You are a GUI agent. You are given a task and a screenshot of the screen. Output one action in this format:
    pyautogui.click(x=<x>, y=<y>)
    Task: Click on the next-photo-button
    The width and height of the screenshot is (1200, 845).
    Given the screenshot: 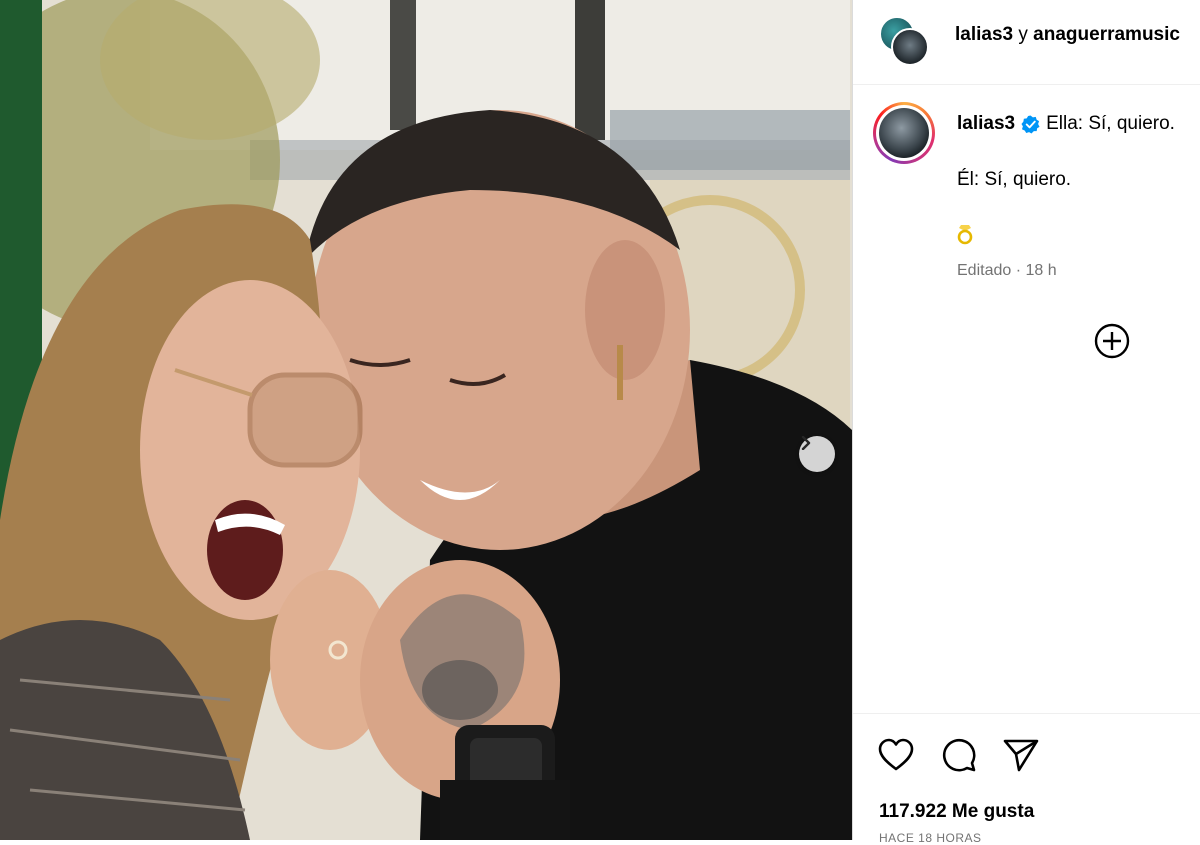 What is the action you would take?
    pyautogui.click(x=817, y=454)
    